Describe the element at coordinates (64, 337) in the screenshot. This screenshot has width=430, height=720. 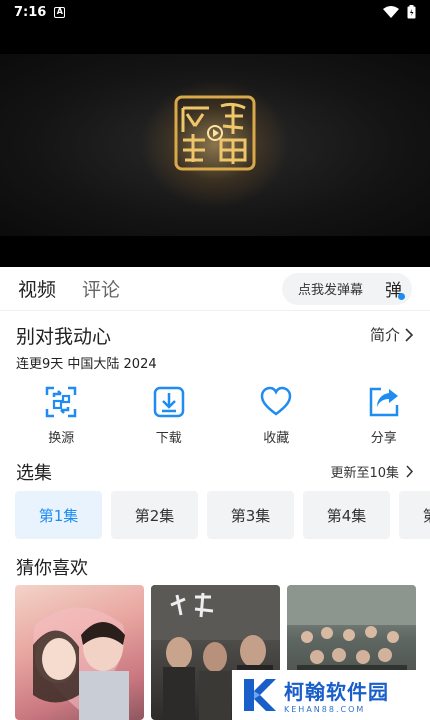
I see `show-title: 别对我动心` at that location.